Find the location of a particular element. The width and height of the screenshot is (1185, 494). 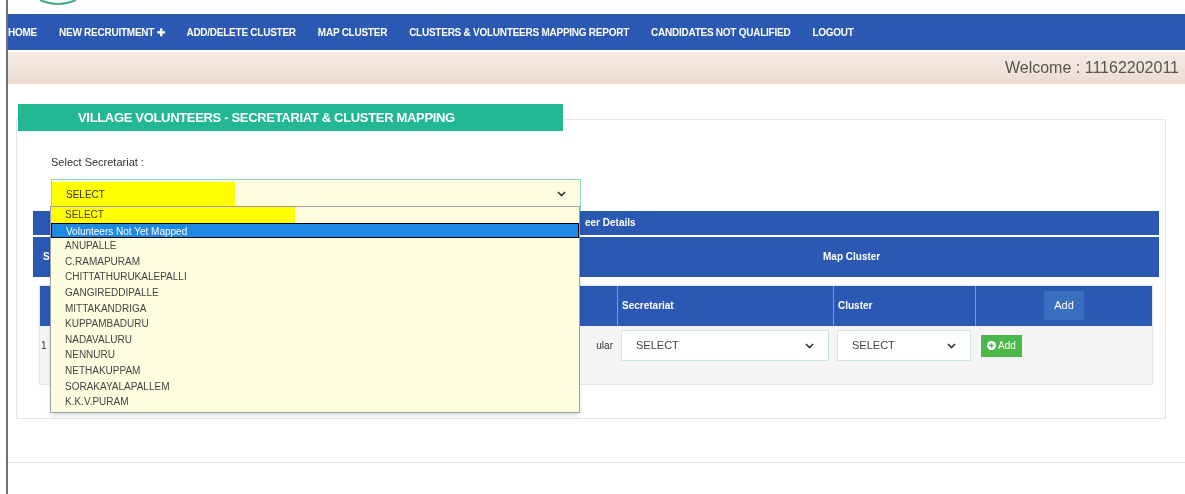

dropdown-option: SORAKAYALAPALLEM is located at coordinates (315, 386).